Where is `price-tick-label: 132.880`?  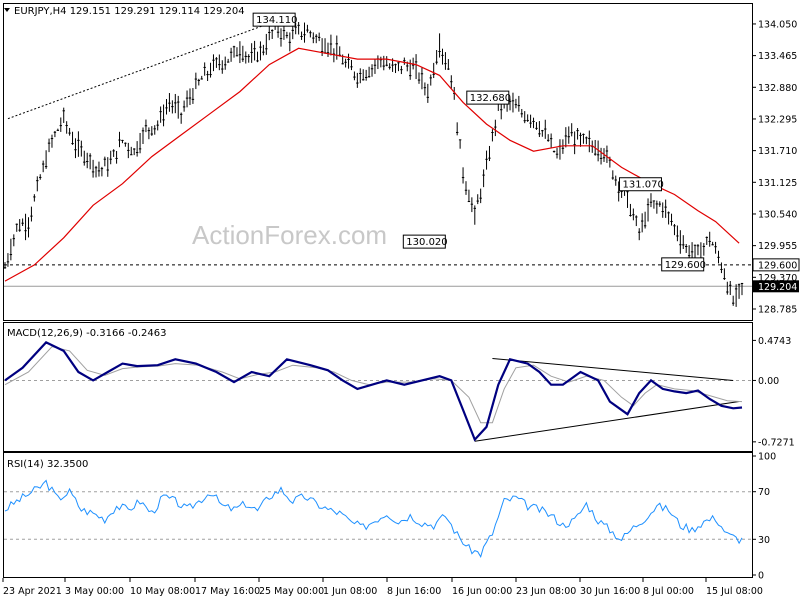
price-tick-label: 132.880 is located at coordinates (777, 88).